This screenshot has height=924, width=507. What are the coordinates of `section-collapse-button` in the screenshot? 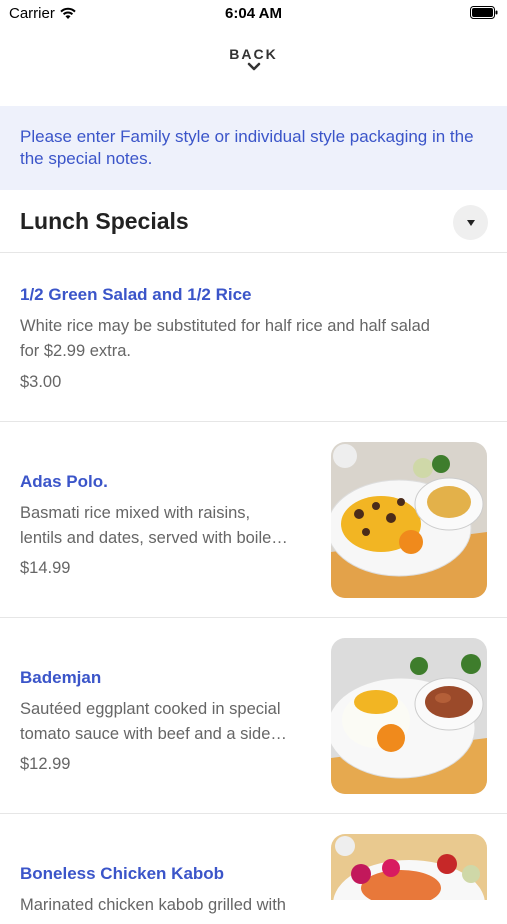 It's located at (470, 222).